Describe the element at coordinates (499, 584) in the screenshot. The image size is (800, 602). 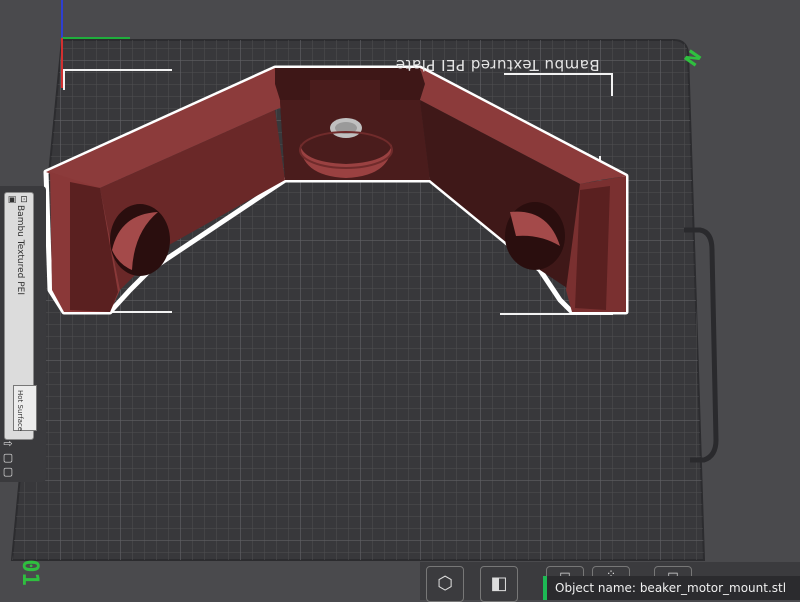
I see `view-icon: ◧` at that location.